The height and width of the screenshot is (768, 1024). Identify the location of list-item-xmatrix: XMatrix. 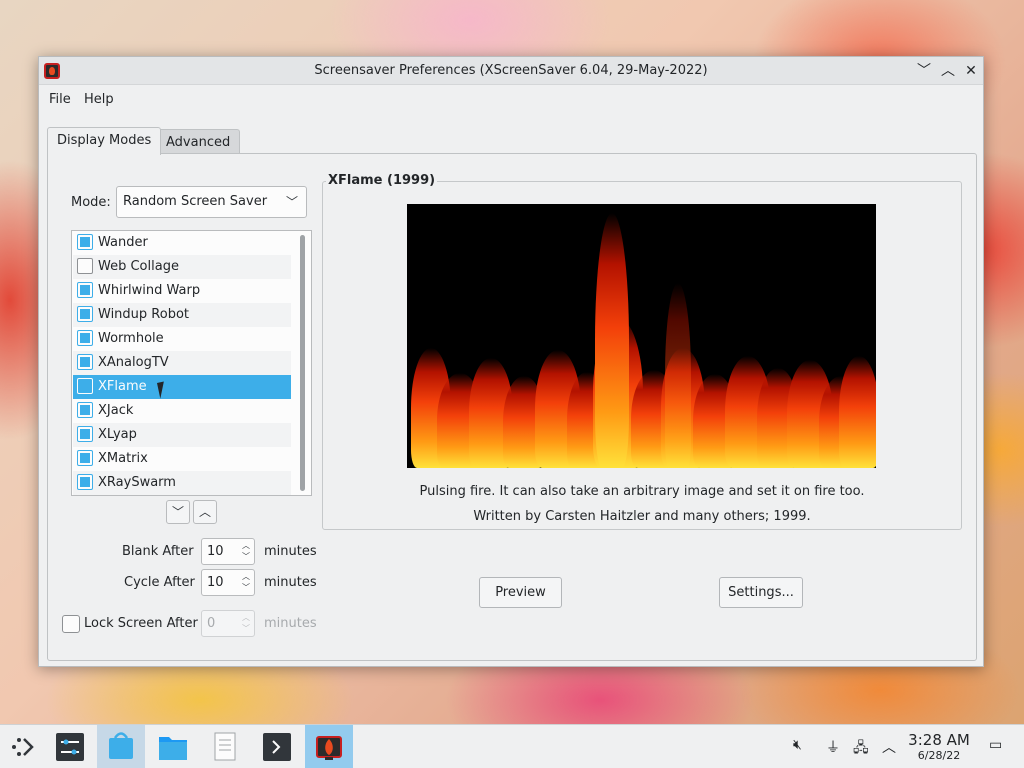
(182, 459).